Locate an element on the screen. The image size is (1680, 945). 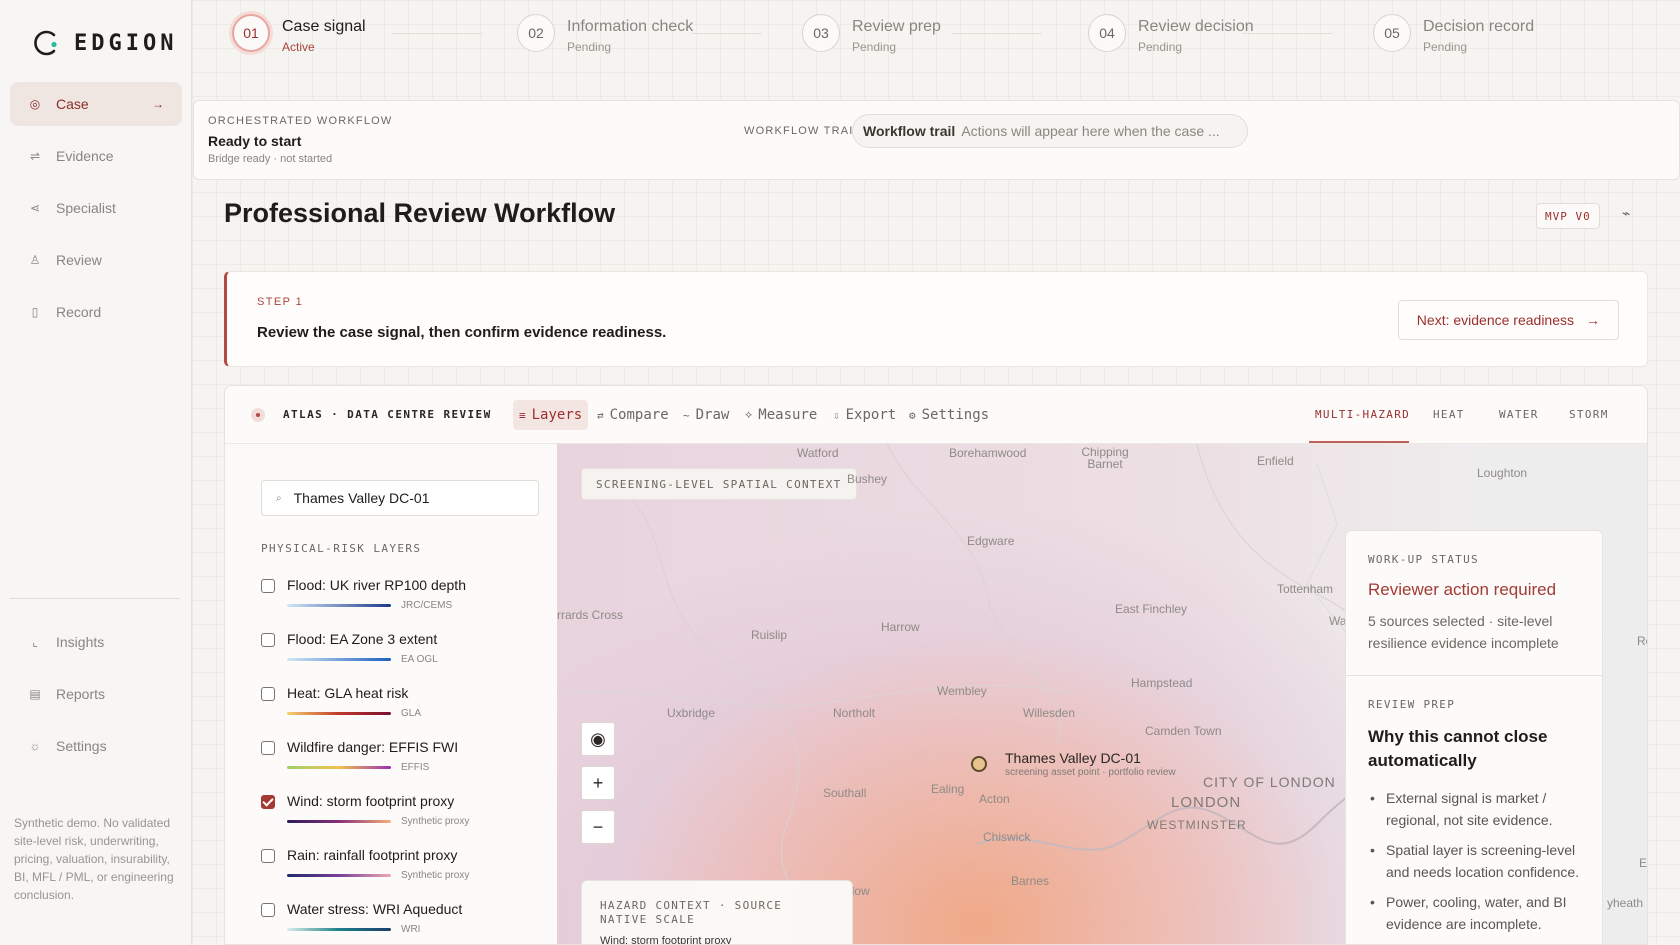
layer-name: Water stress: WRI Aqueduct is located at coordinates (375, 909).